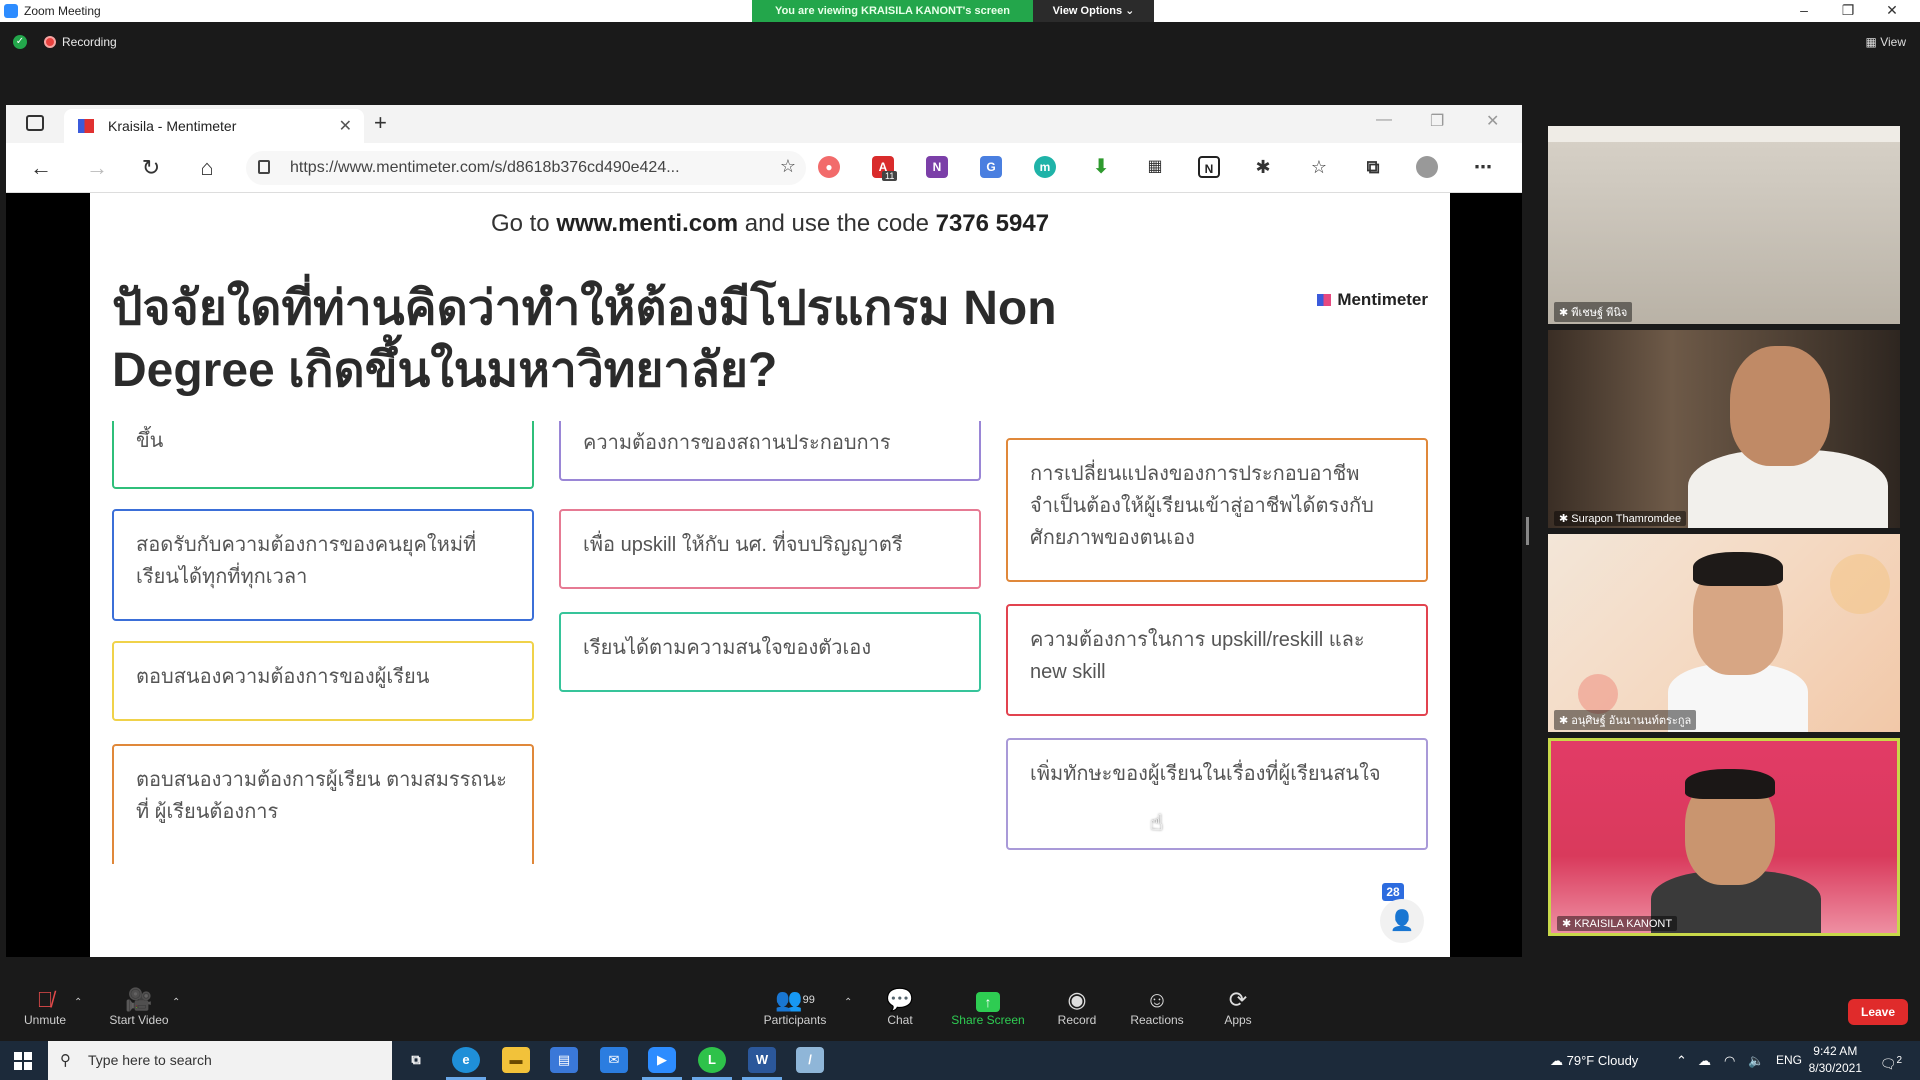 Image resolution: width=1920 pixels, height=1080 pixels. What do you see at coordinates (176, 1002) in the screenshot?
I see `video-options-caret-icon: ⌃` at bounding box center [176, 1002].